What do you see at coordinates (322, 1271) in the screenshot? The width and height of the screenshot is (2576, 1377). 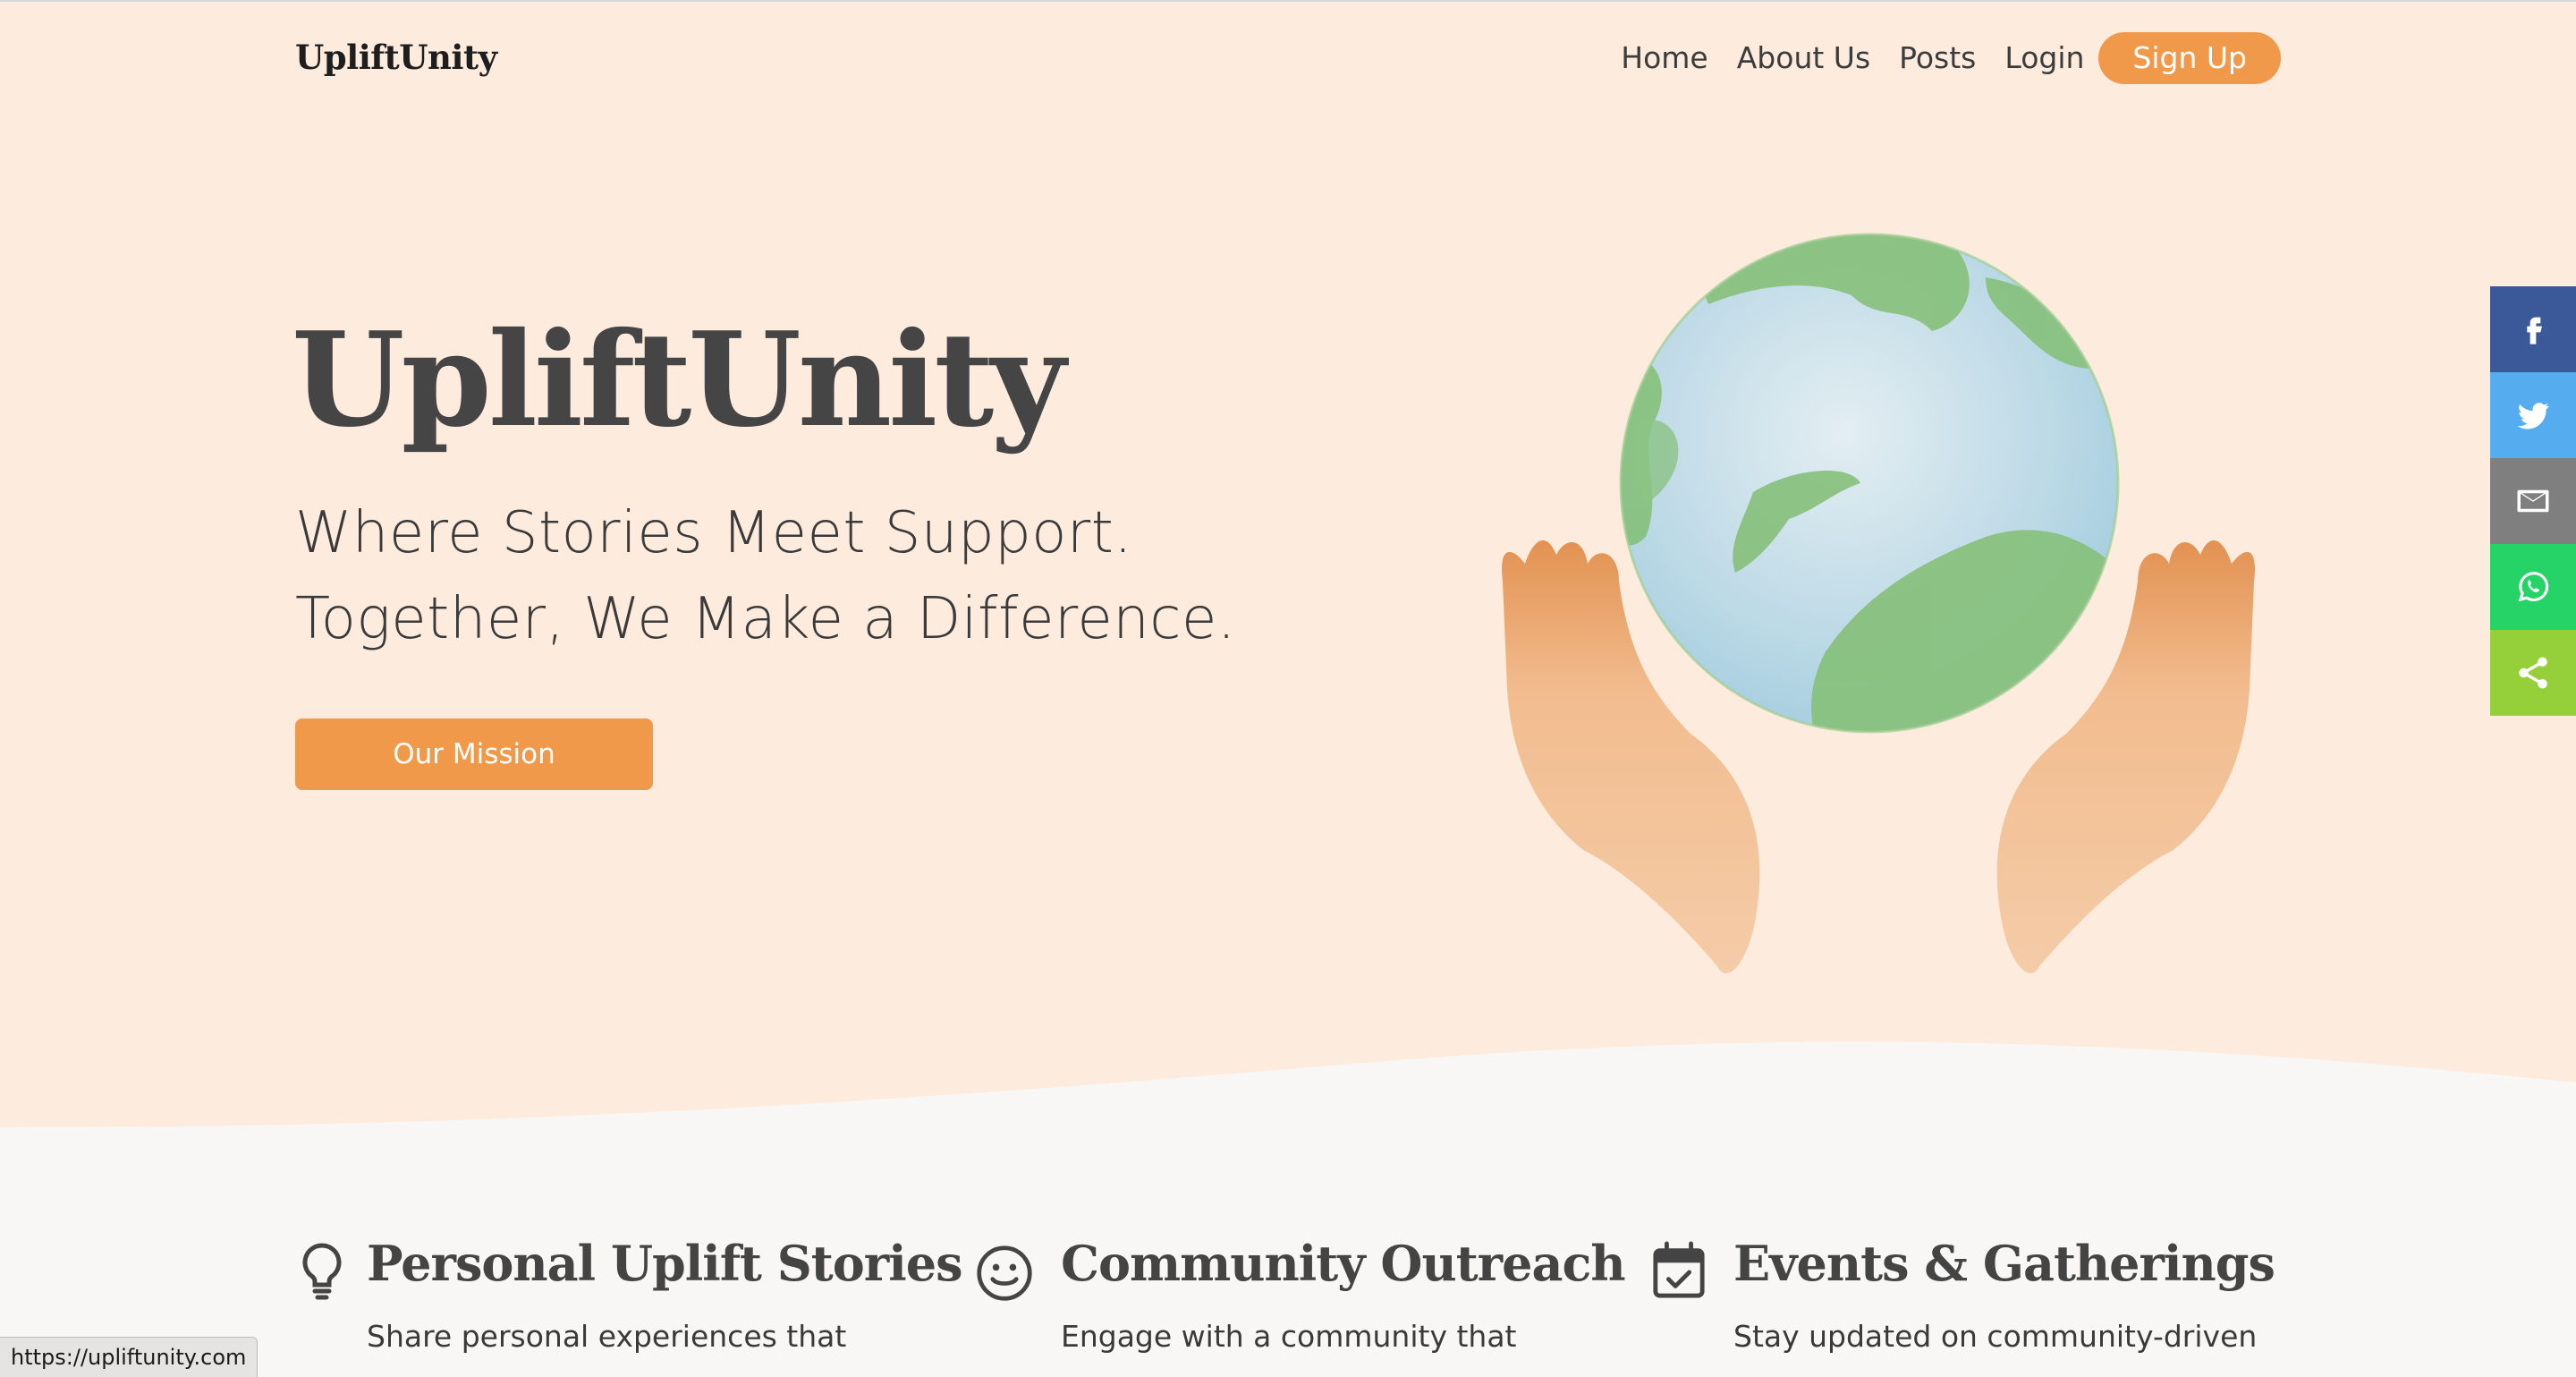 I see `lightbulb-icon` at bounding box center [322, 1271].